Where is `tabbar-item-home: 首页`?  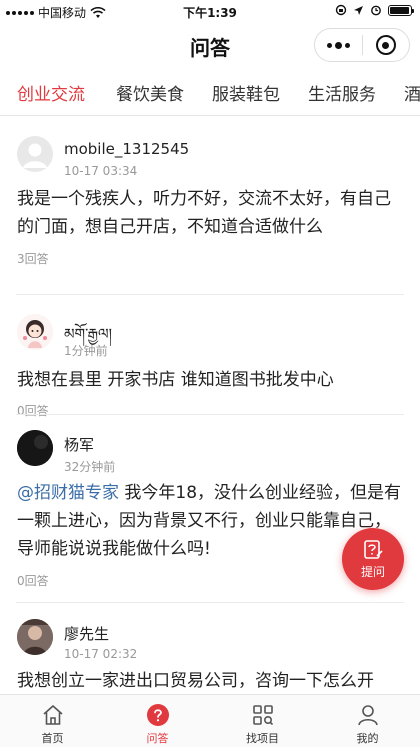
tabbar-item-home: 首页 is located at coordinates (52, 721).